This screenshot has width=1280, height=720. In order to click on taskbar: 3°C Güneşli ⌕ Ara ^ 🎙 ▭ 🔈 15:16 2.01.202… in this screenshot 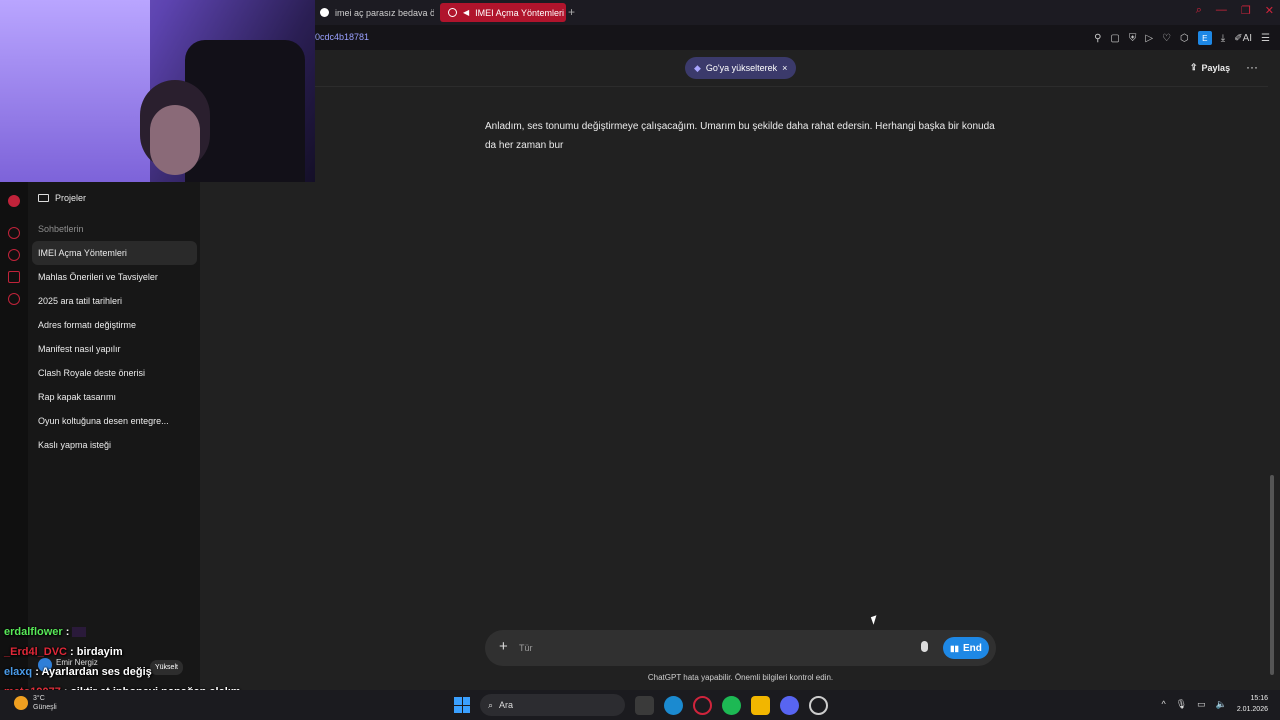, I will do `click(640, 705)`.